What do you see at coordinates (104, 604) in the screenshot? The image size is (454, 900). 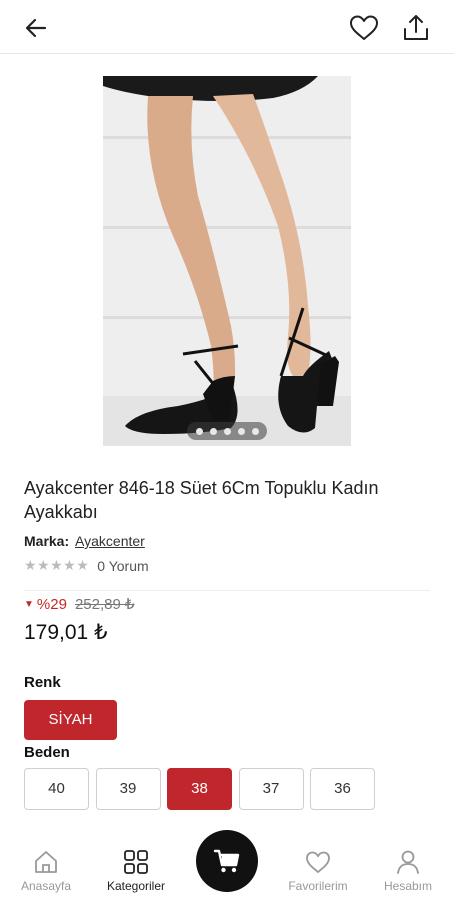 I see `old-price: 252,89 ₺` at bounding box center [104, 604].